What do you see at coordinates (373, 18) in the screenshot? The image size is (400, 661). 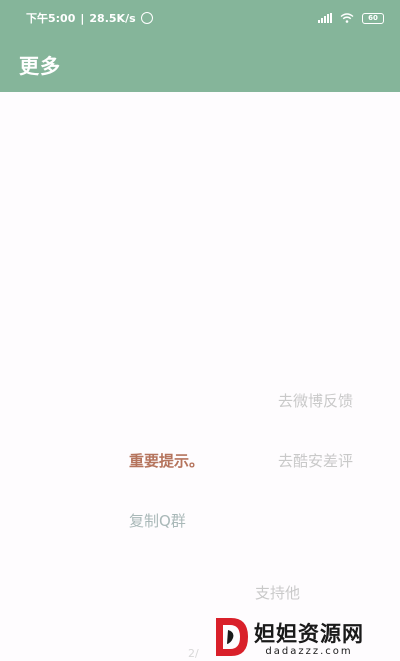 I see `battery-icon: 60` at bounding box center [373, 18].